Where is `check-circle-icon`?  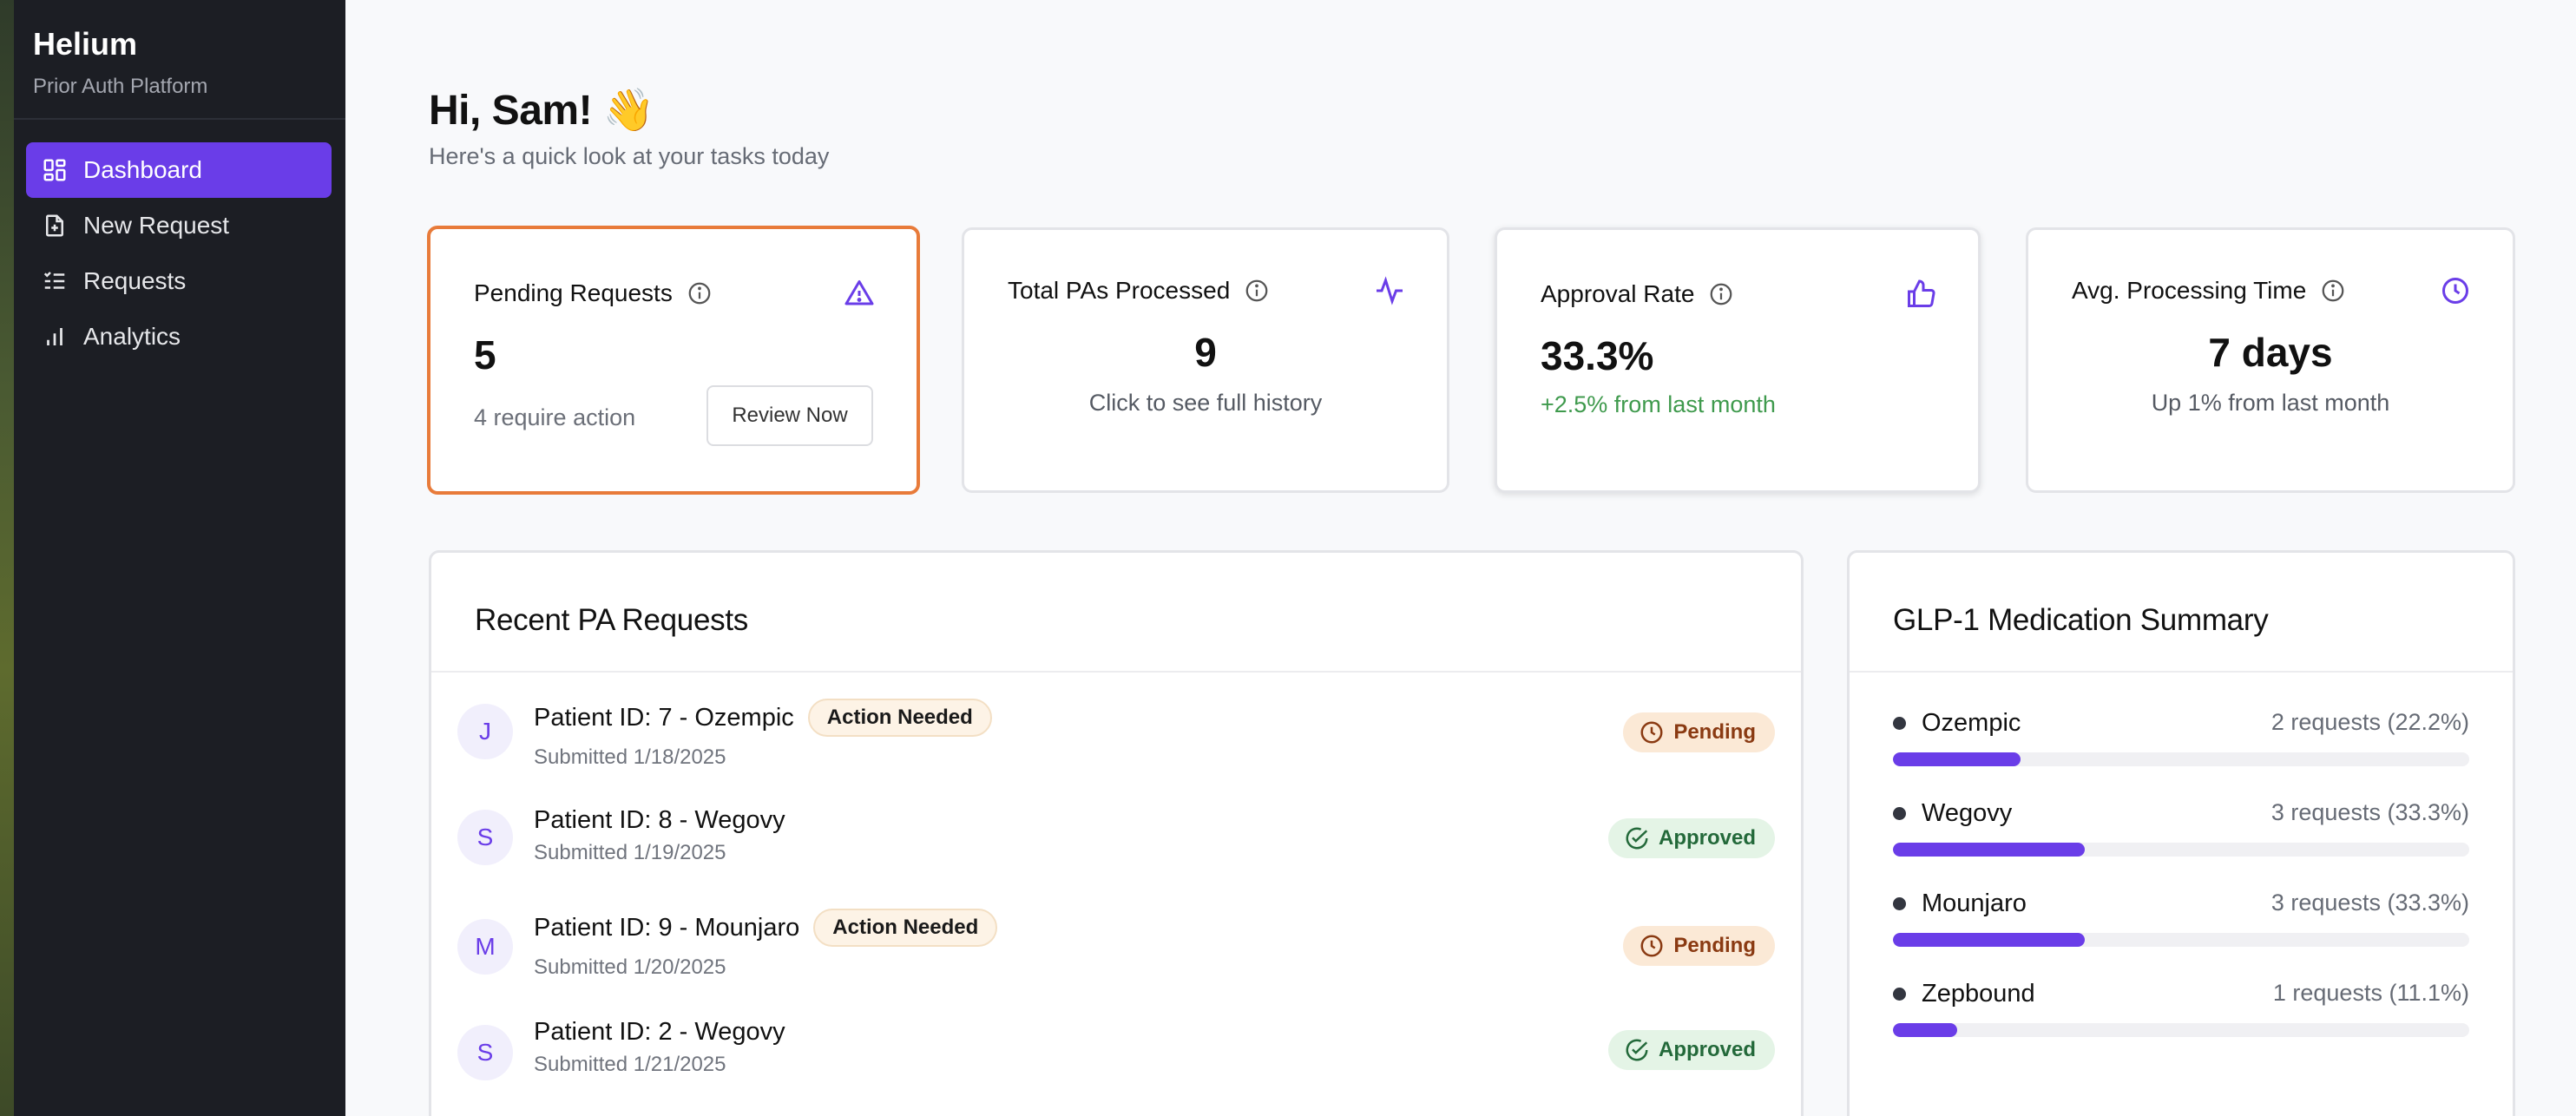 check-circle-icon is located at coordinates (1637, 1050).